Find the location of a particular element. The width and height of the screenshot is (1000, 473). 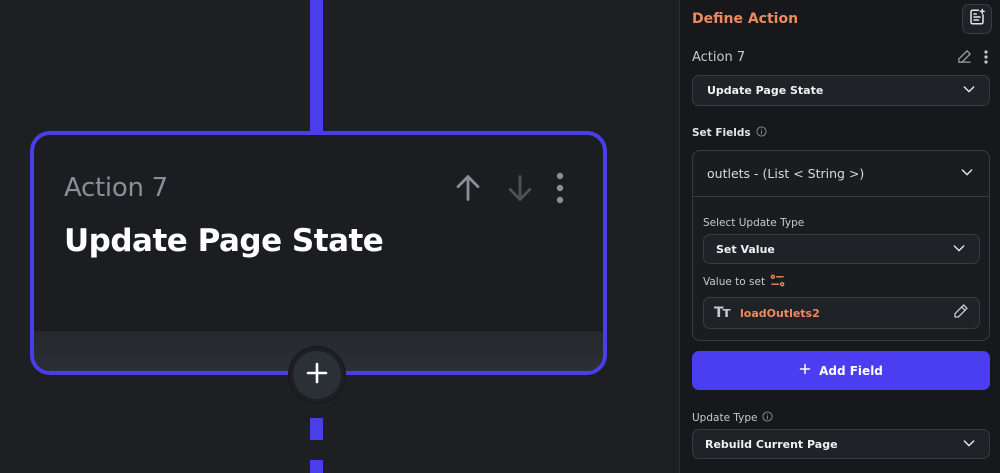

value-to-set-field: Tт loadOutlets2 is located at coordinates (841, 313).